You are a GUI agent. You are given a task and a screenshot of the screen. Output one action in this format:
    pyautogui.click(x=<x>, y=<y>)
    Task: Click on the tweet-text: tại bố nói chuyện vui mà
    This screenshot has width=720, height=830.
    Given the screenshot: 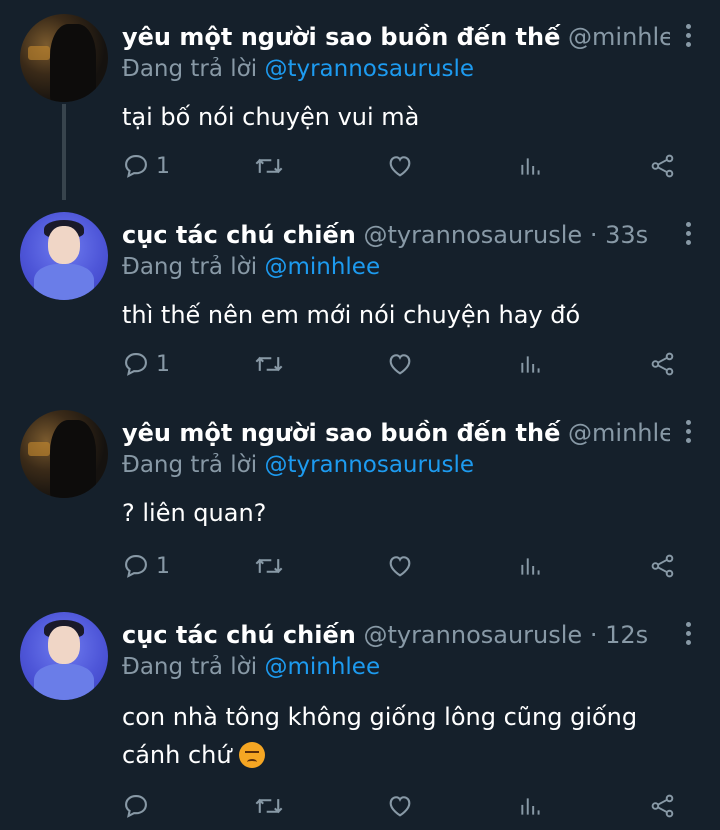 What is the action you would take?
    pyautogui.click(x=271, y=117)
    